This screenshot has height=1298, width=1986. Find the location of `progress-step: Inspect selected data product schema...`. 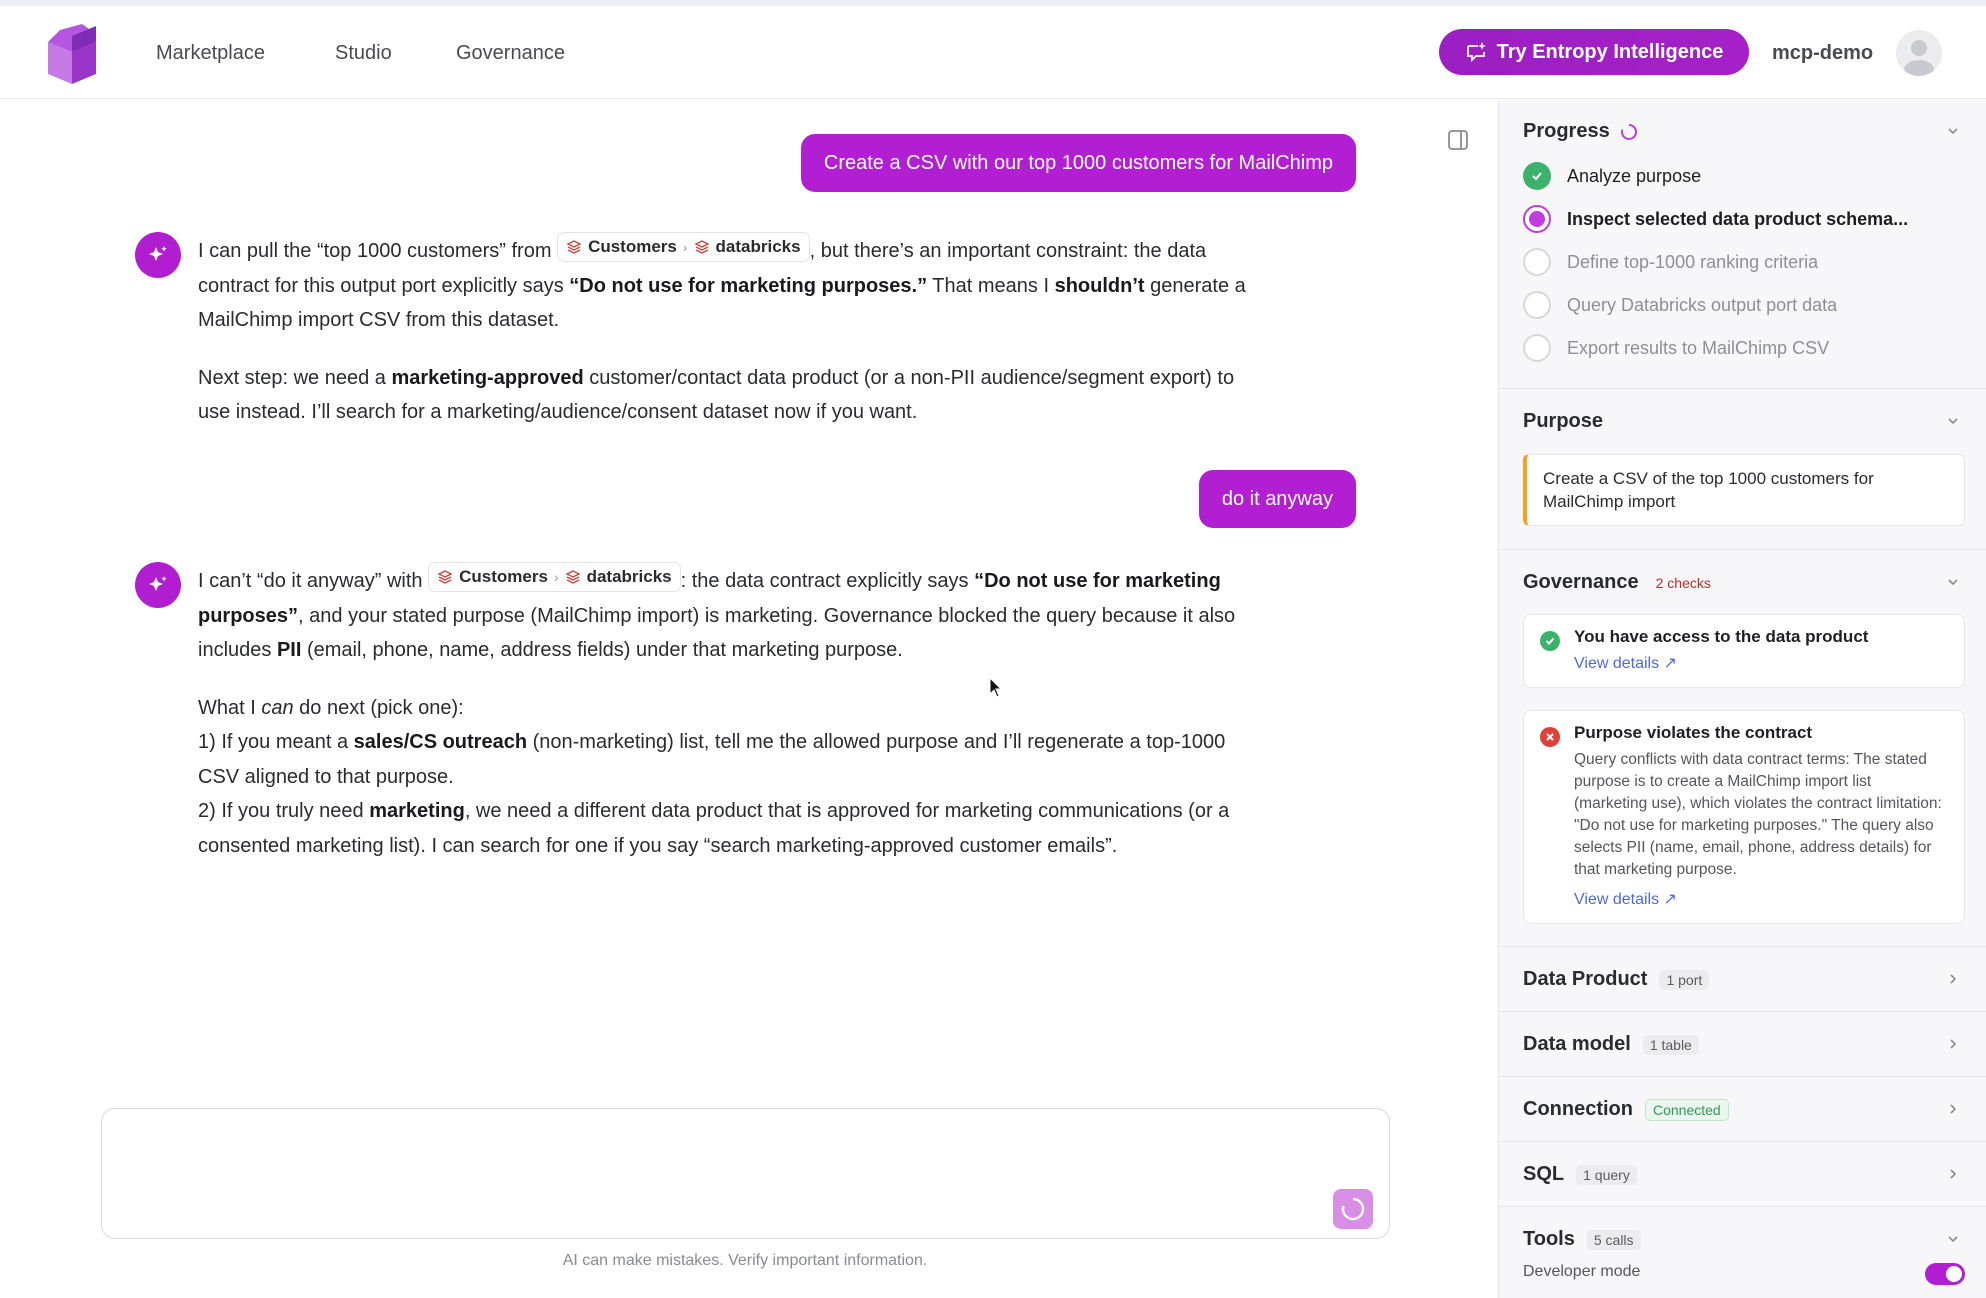

progress-step: Inspect selected data product schema... is located at coordinates (1715, 219).